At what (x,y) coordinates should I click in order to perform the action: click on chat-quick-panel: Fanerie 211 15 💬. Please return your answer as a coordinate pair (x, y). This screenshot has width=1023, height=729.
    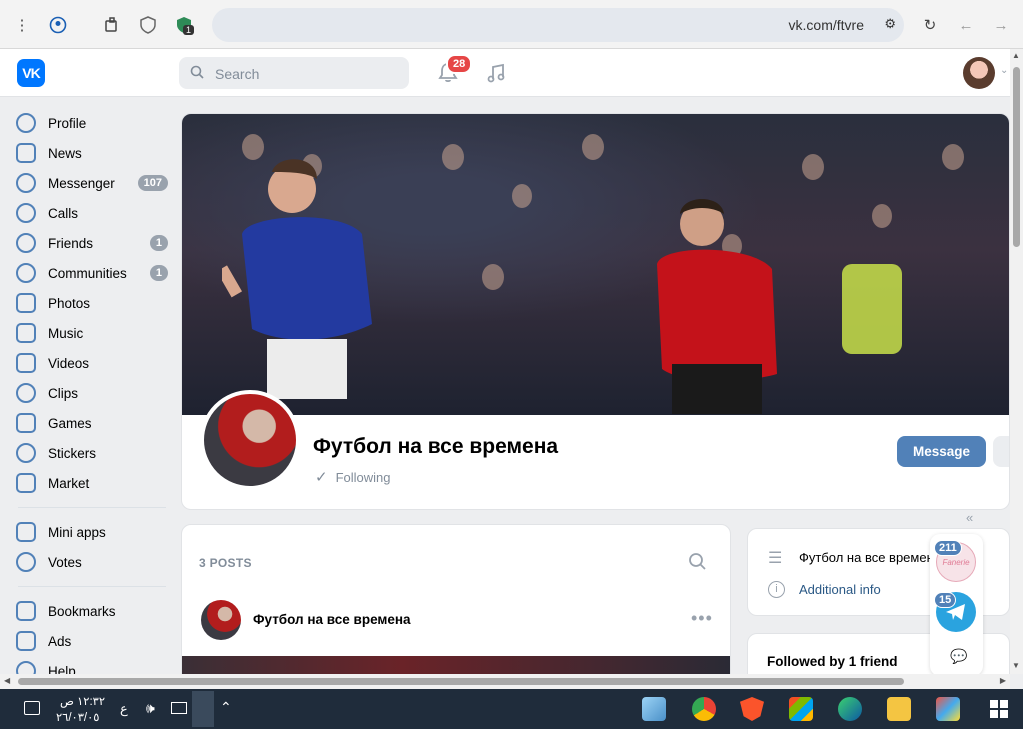
    Looking at the image, I should click on (956, 605).